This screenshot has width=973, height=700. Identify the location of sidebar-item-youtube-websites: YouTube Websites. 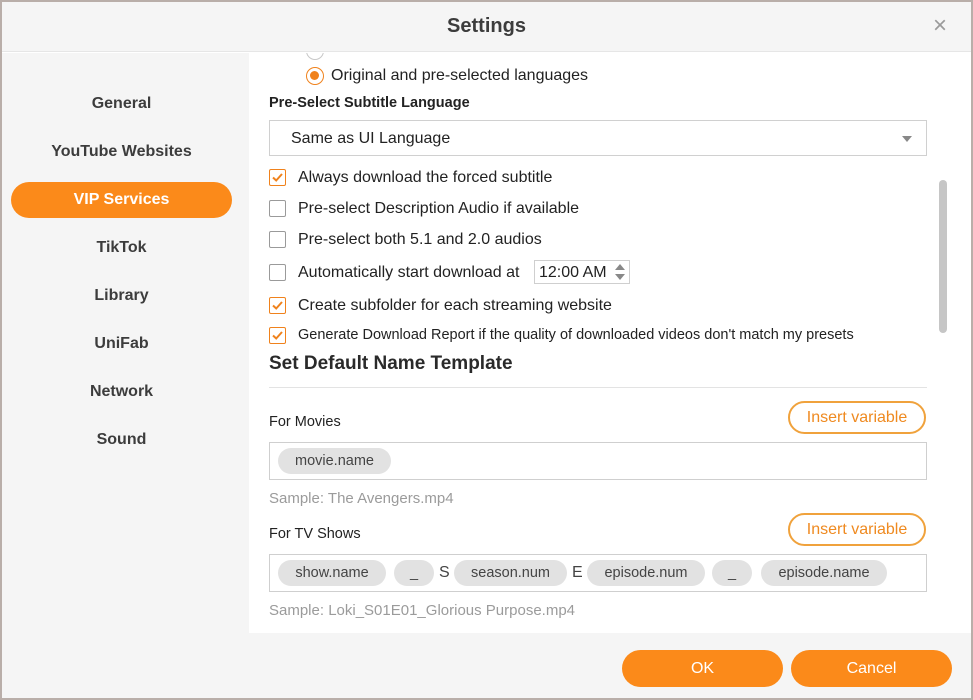
(121, 152).